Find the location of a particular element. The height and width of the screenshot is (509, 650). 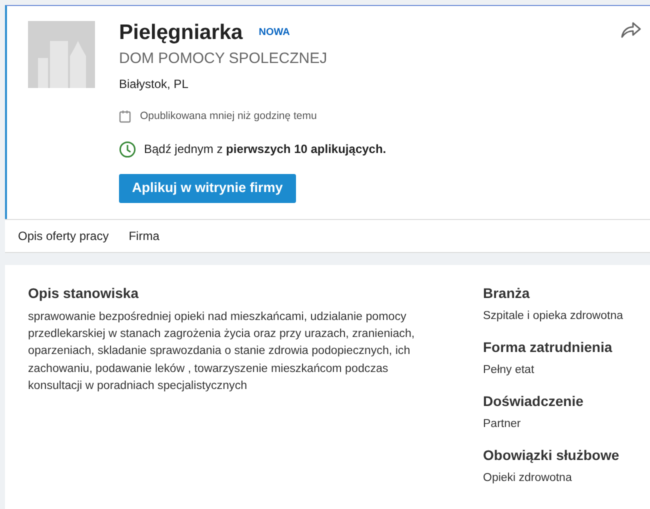

job-title: Pielęgniarka is located at coordinates (181, 32).